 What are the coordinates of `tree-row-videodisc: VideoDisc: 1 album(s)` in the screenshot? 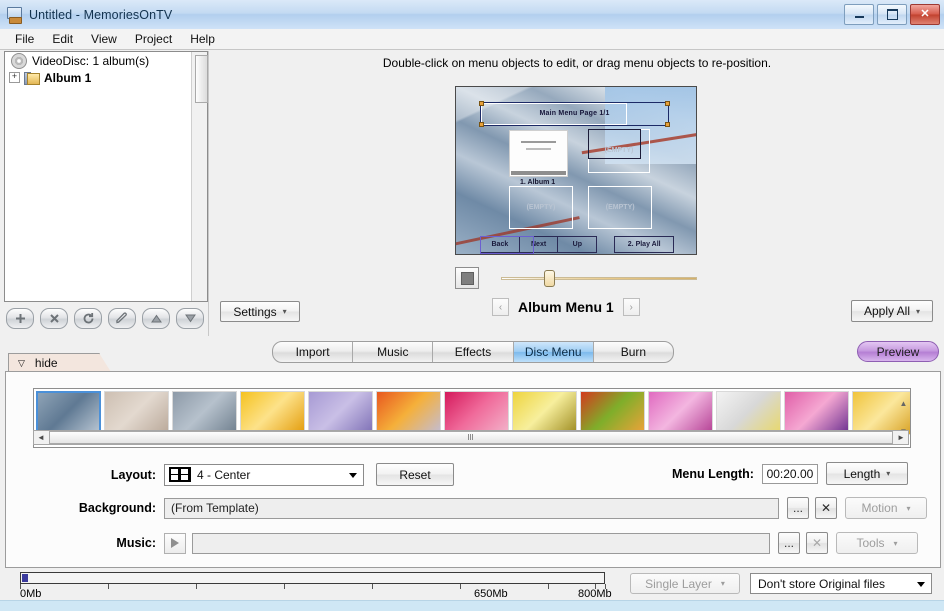 It's located at (106, 60).